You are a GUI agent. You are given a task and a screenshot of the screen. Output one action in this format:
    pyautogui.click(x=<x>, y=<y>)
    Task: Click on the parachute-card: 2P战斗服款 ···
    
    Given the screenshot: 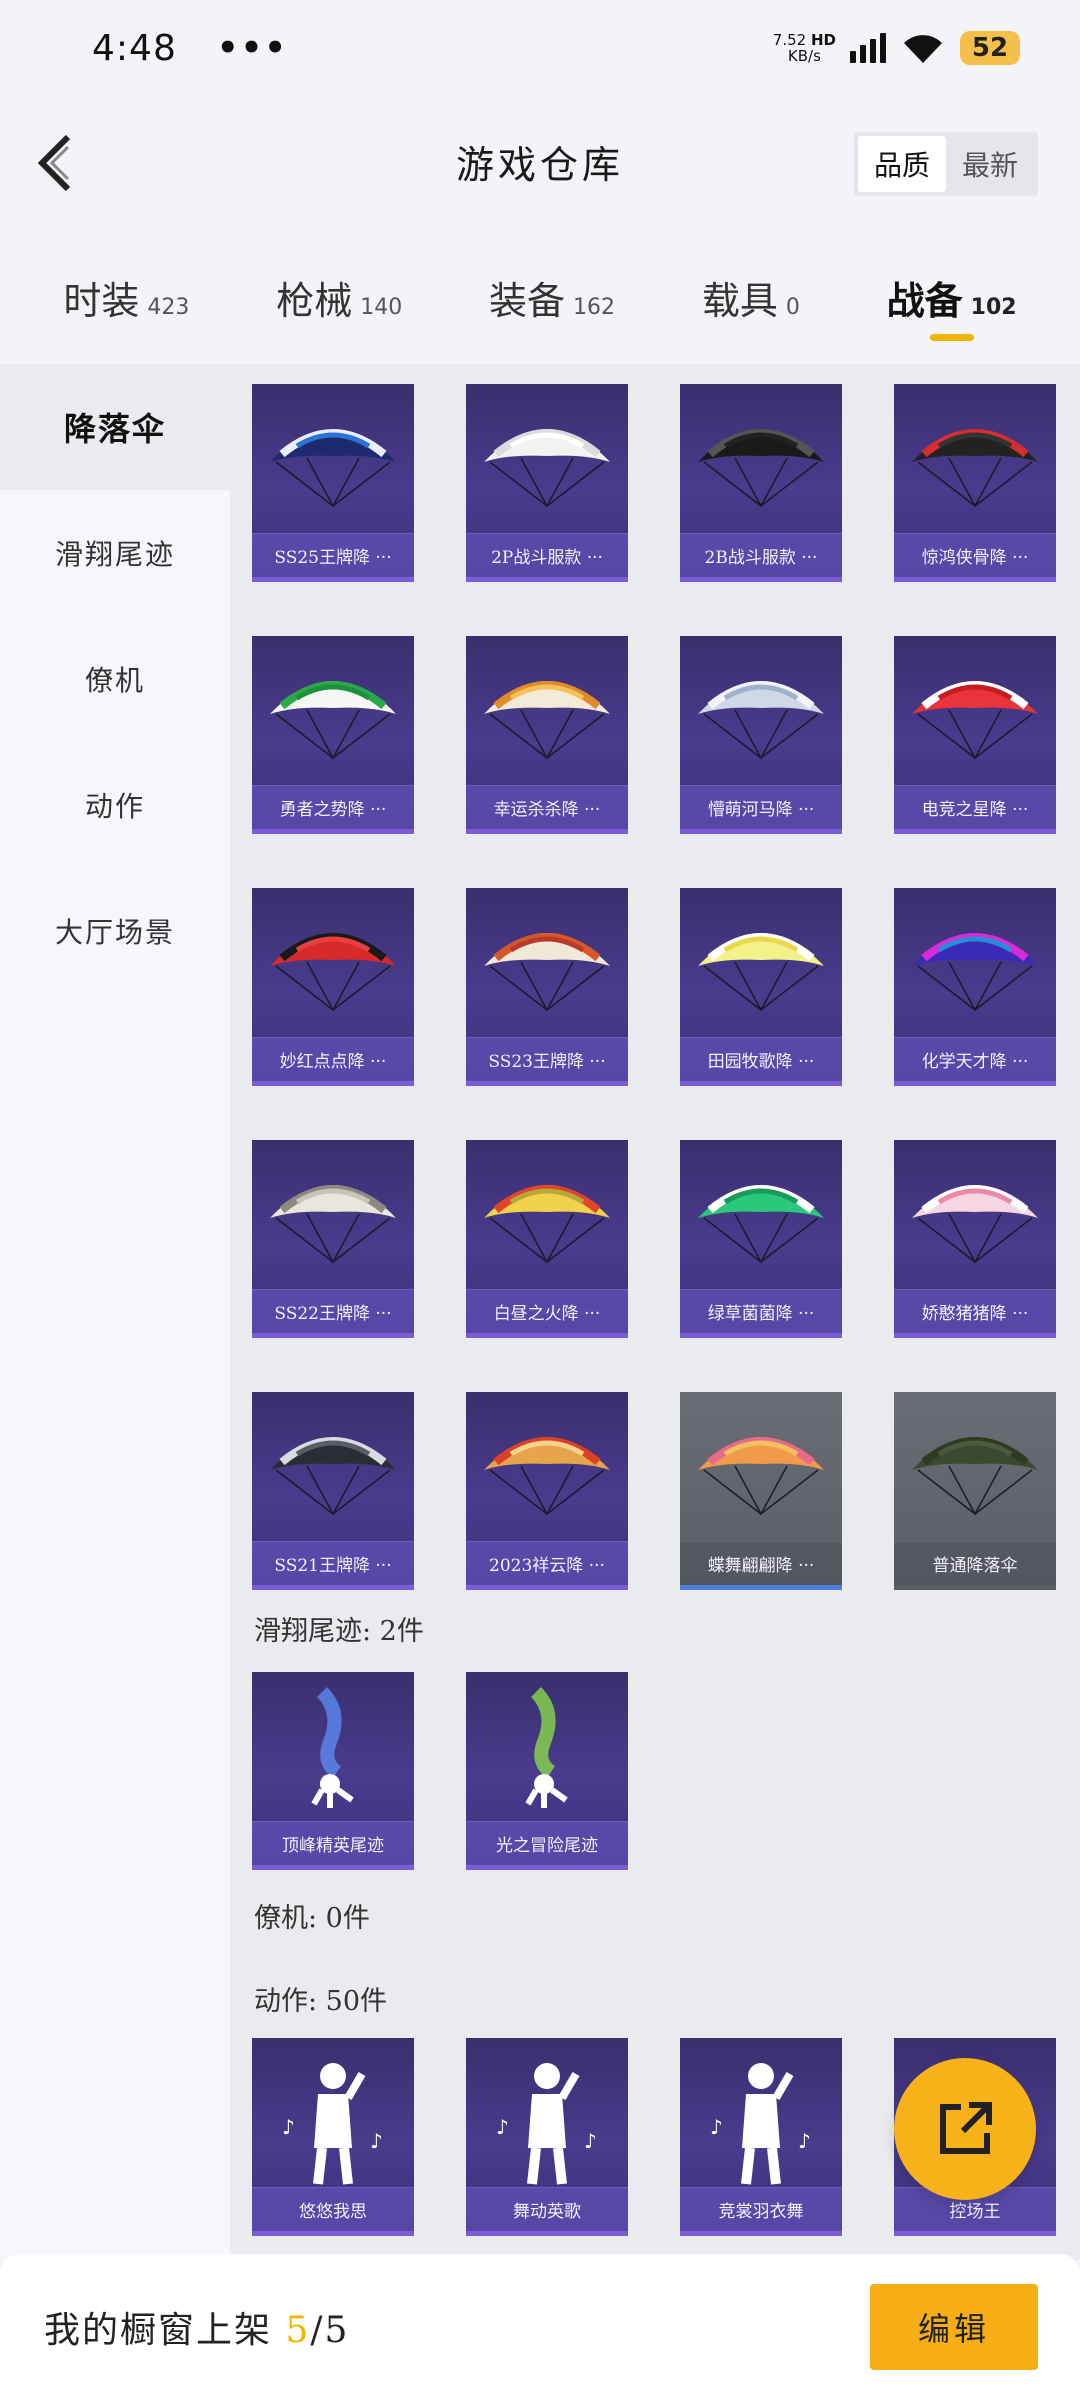 What is the action you would take?
    pyautogui.click(x=547, y=483)
    